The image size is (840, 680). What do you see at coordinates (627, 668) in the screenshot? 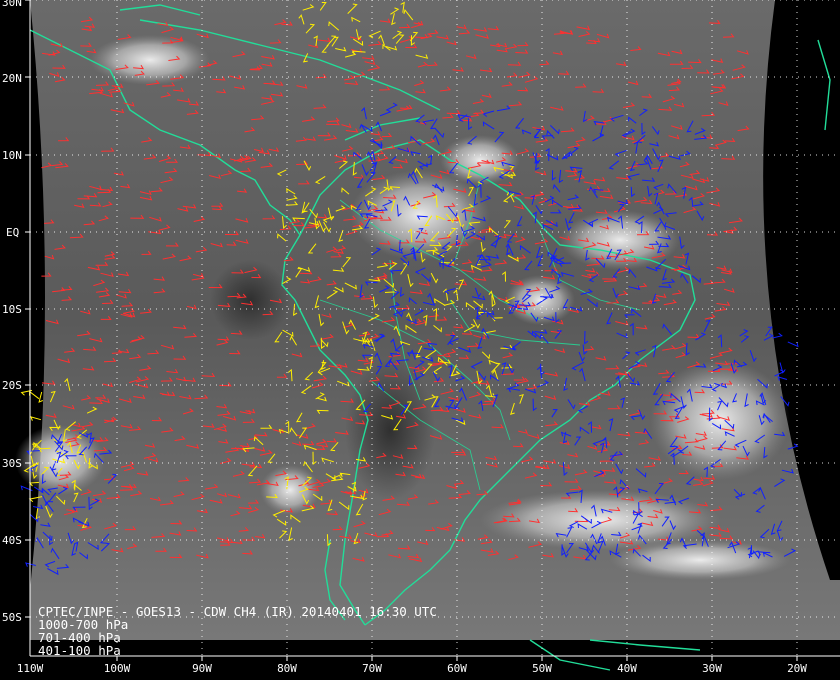
I see `lon-label-40w: 40W` at bounding box center [627, 668].